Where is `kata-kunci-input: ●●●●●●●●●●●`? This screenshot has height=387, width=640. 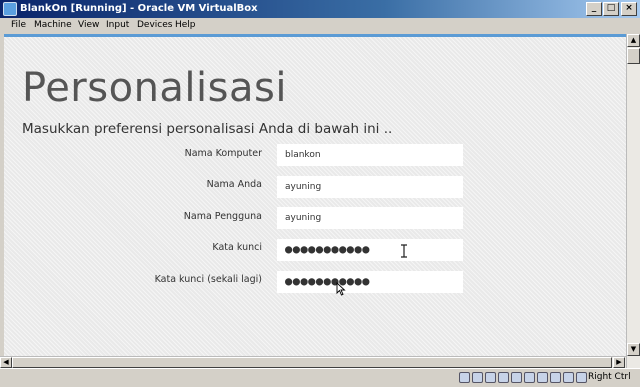
kata-kunci-input: ●●●●●●●●●●● is located at coordinates (370, 250).